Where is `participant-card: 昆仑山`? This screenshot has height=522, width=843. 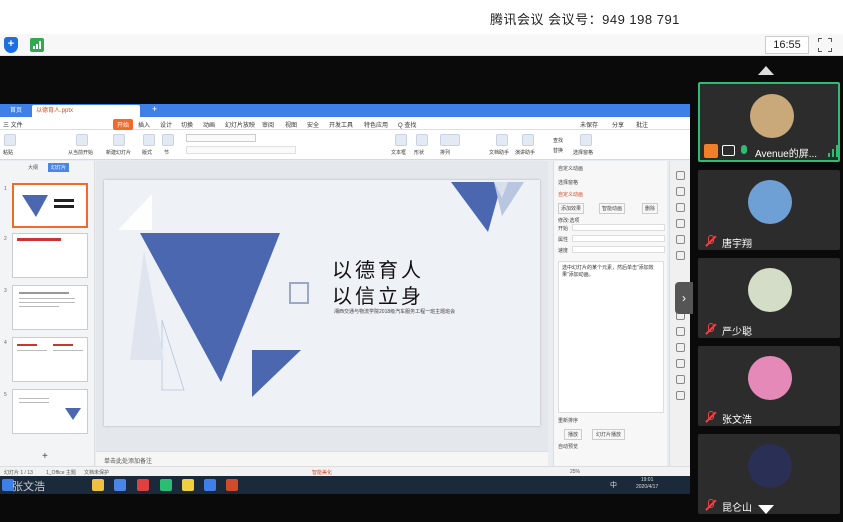
participant-card: 昆仑山 is located at coordinates (769, 474).